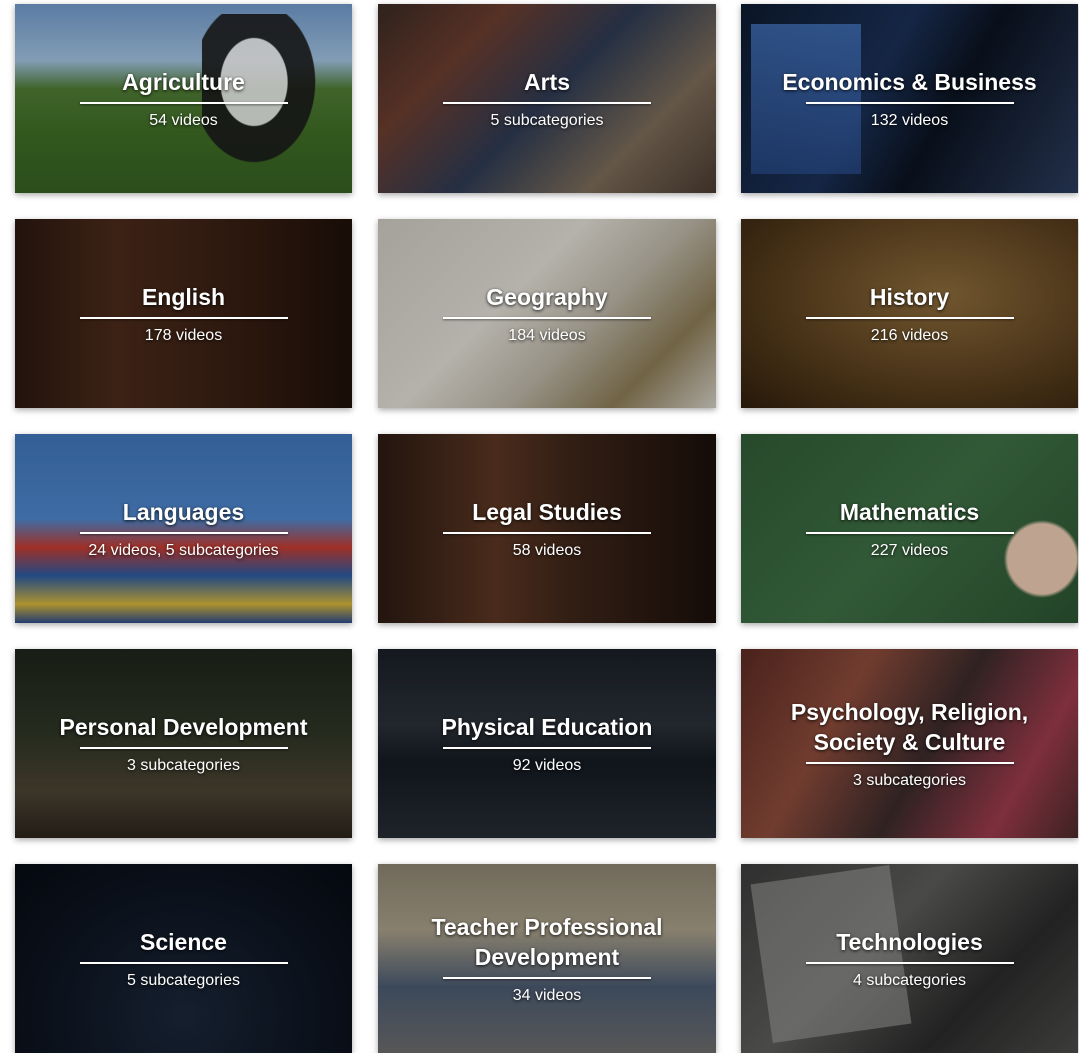 The height and width of the screenshot is (1053, 1079). What do you see at coordinates (909, 81) in the screenshot?
I see `tile-title: Economics & Business` at bounding box center [909, 81].